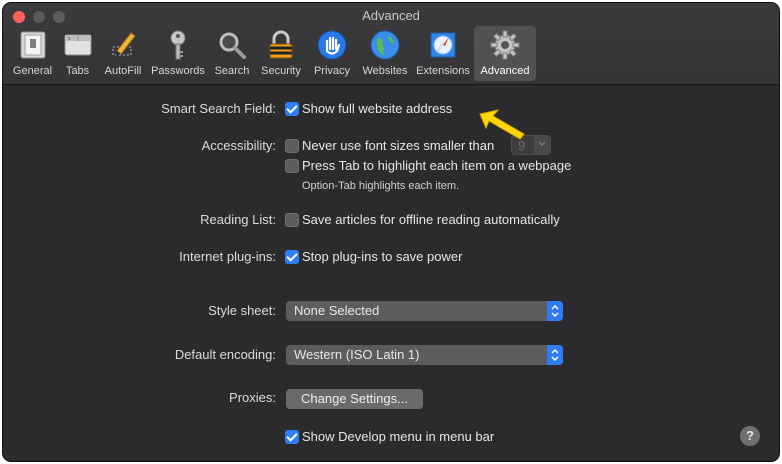 The width and height of the screenshot is (782, 464). I want to click on yellow-arrow-pointer-icon, so click(503, 127).